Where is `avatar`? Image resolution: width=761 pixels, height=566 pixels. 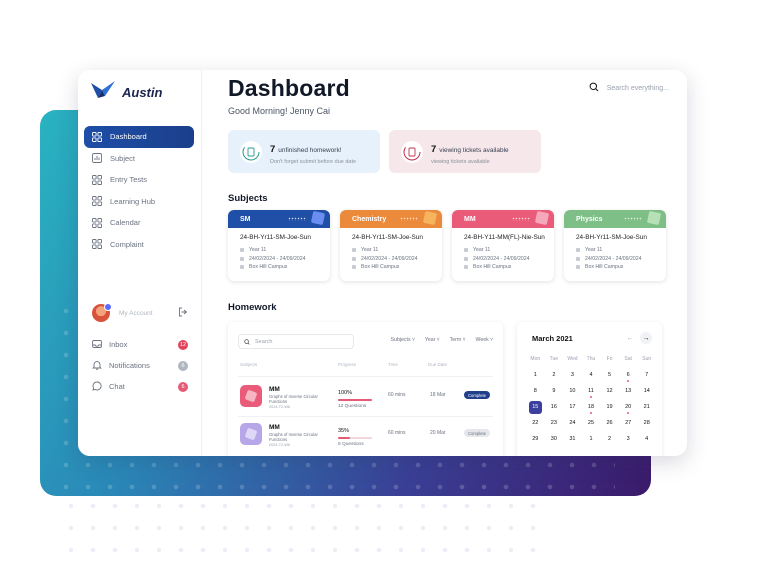 avatar is located at coordinates (102, 312).